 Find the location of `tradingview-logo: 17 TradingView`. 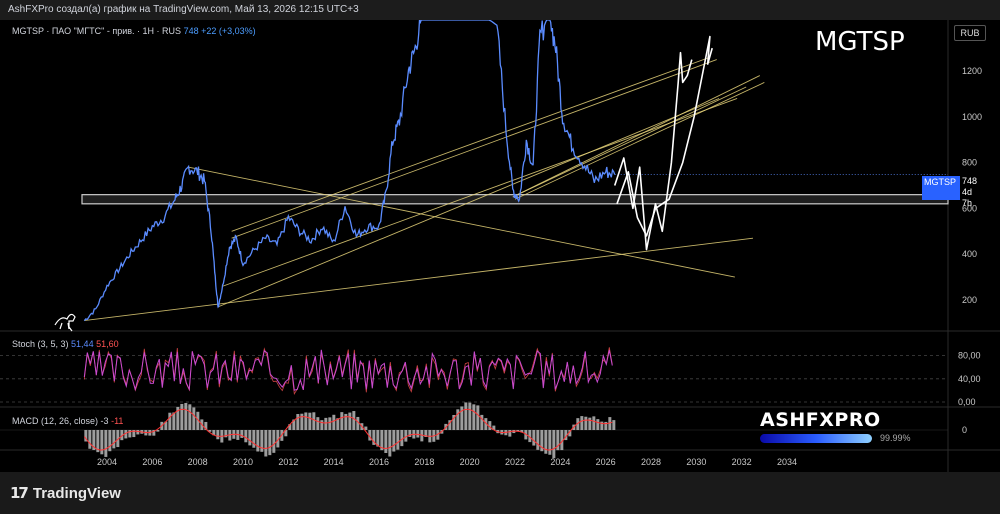

tradingview-logo: 17 TradingView is located at coordinates (65, 493).